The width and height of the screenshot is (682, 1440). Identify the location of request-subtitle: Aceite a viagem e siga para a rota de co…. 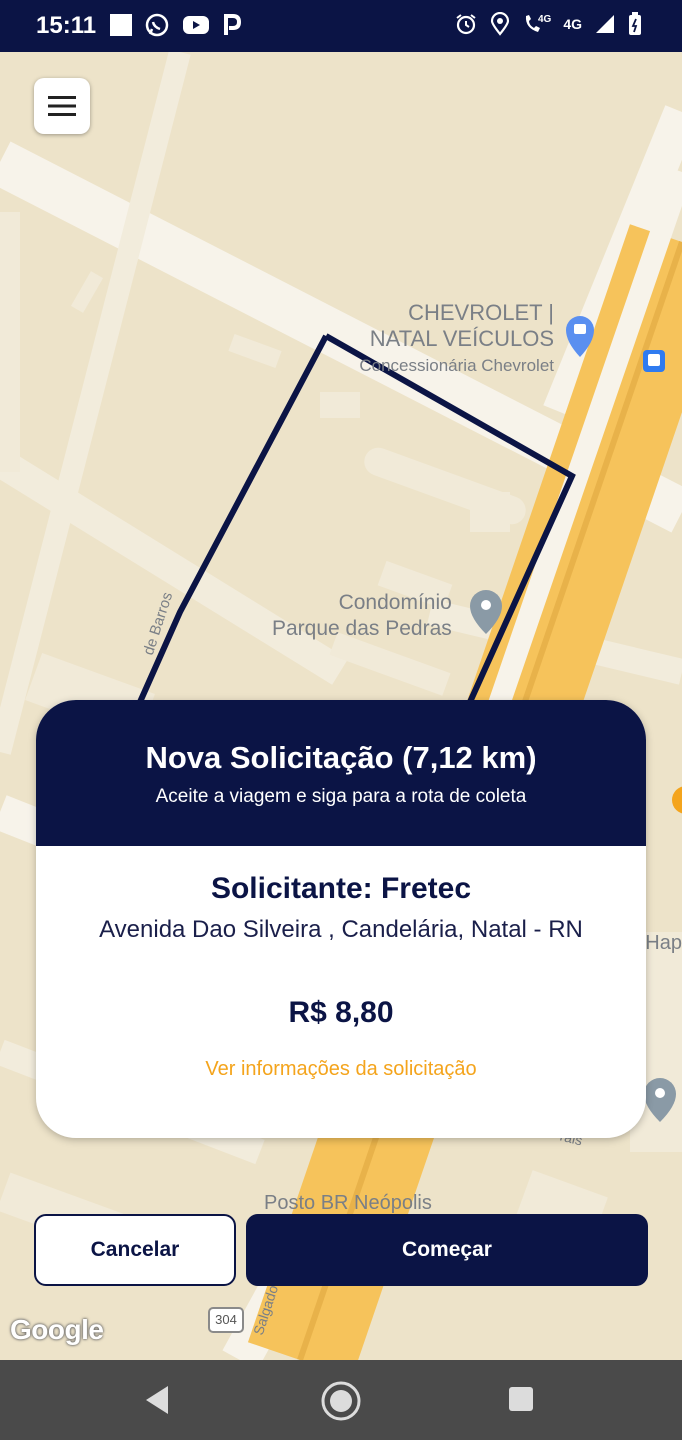
(341, 796).